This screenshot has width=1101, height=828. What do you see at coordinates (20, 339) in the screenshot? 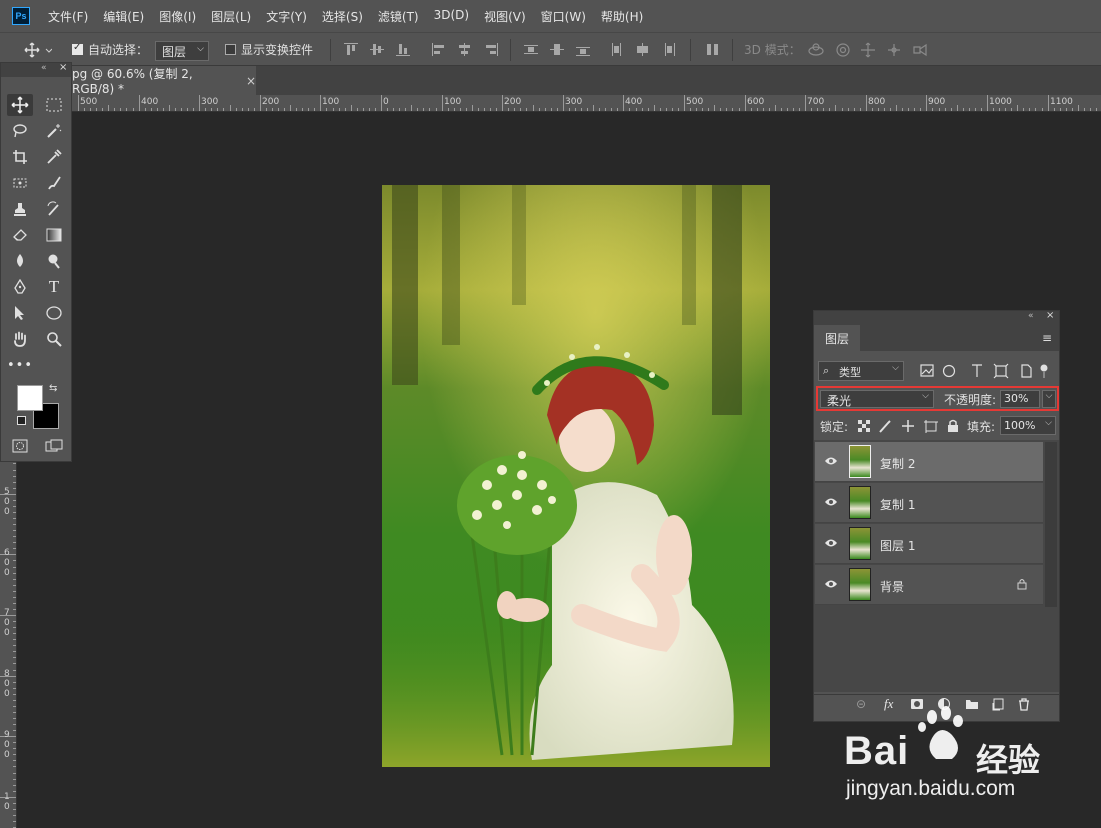
I see `hand-tool-icon` at bounding box center [20, 339].